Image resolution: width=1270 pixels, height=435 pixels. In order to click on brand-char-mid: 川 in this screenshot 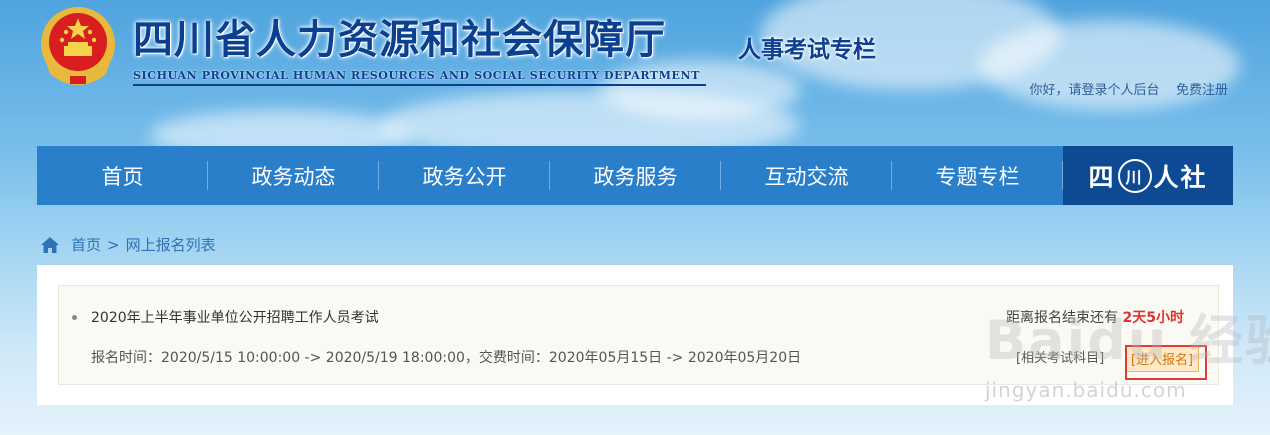, I will do `click(1134, 177)`.